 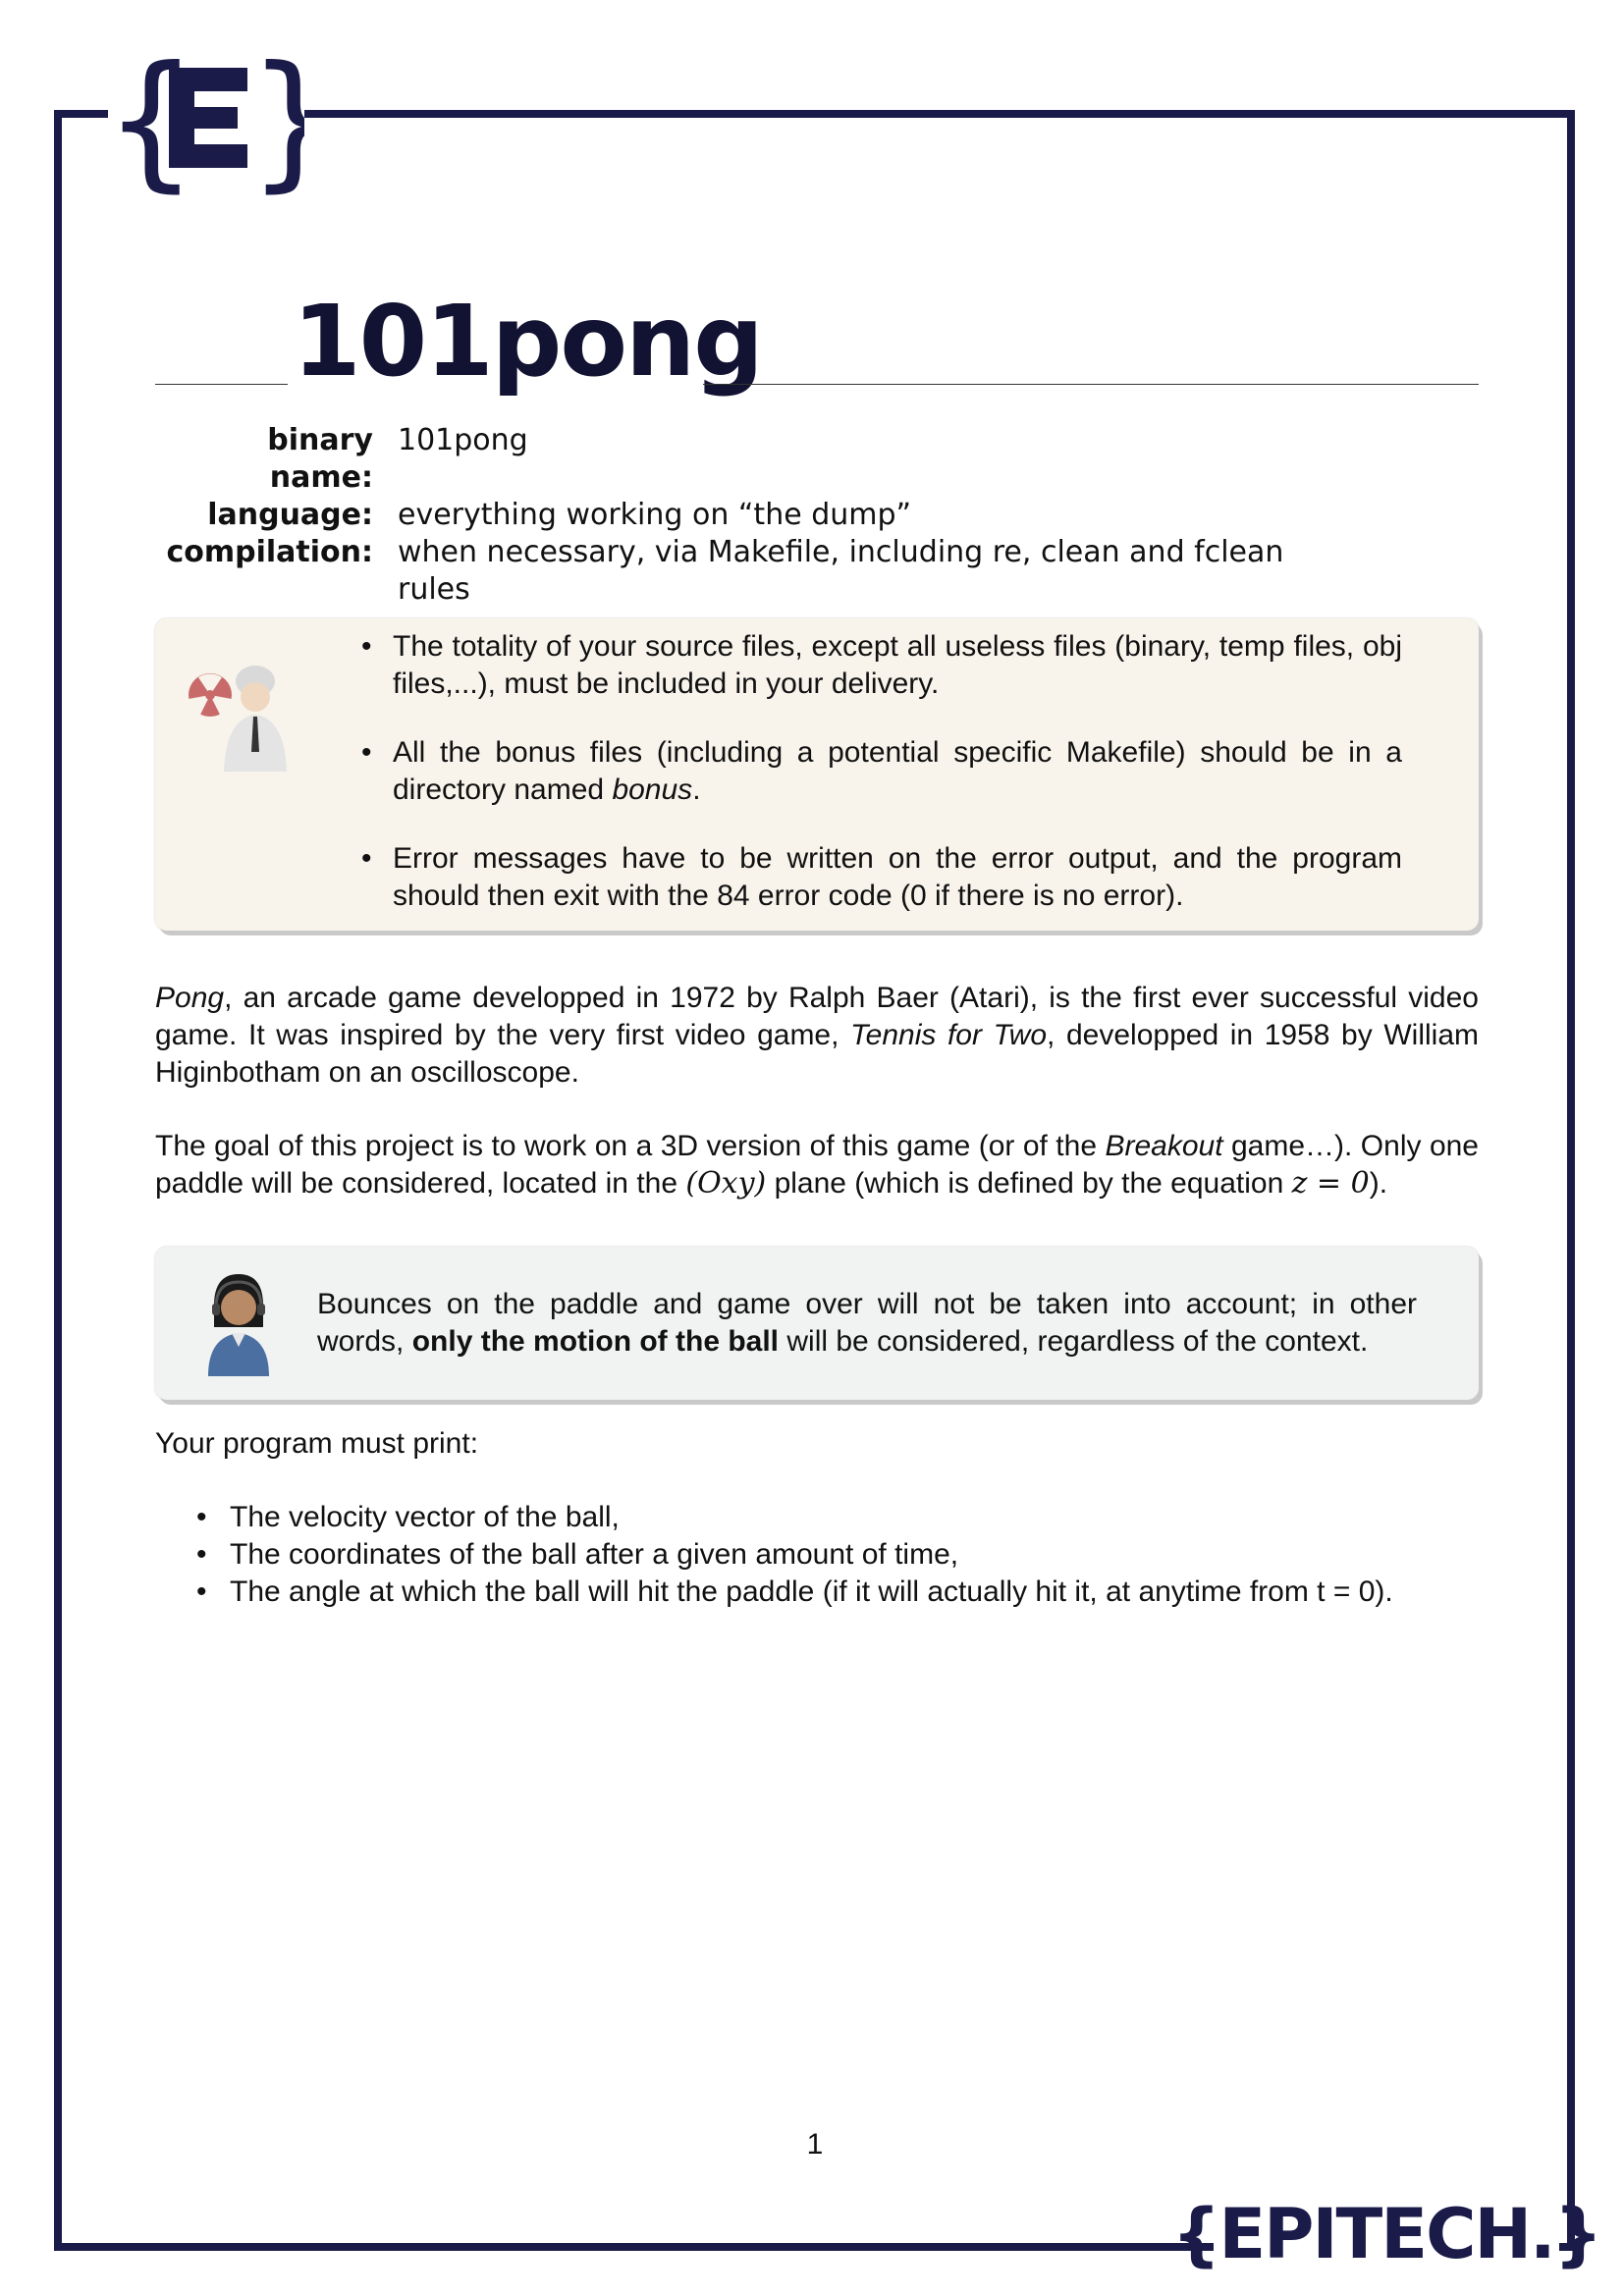 I want to click on list-item: The velocity vector of the ball,, so click(x=794, y=1517).